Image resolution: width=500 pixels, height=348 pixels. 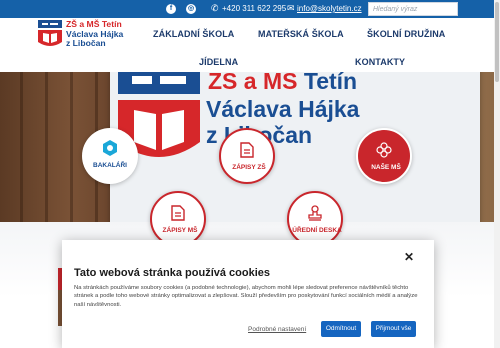 I want to click on bakalari-icon, so click(x=110, y=148).